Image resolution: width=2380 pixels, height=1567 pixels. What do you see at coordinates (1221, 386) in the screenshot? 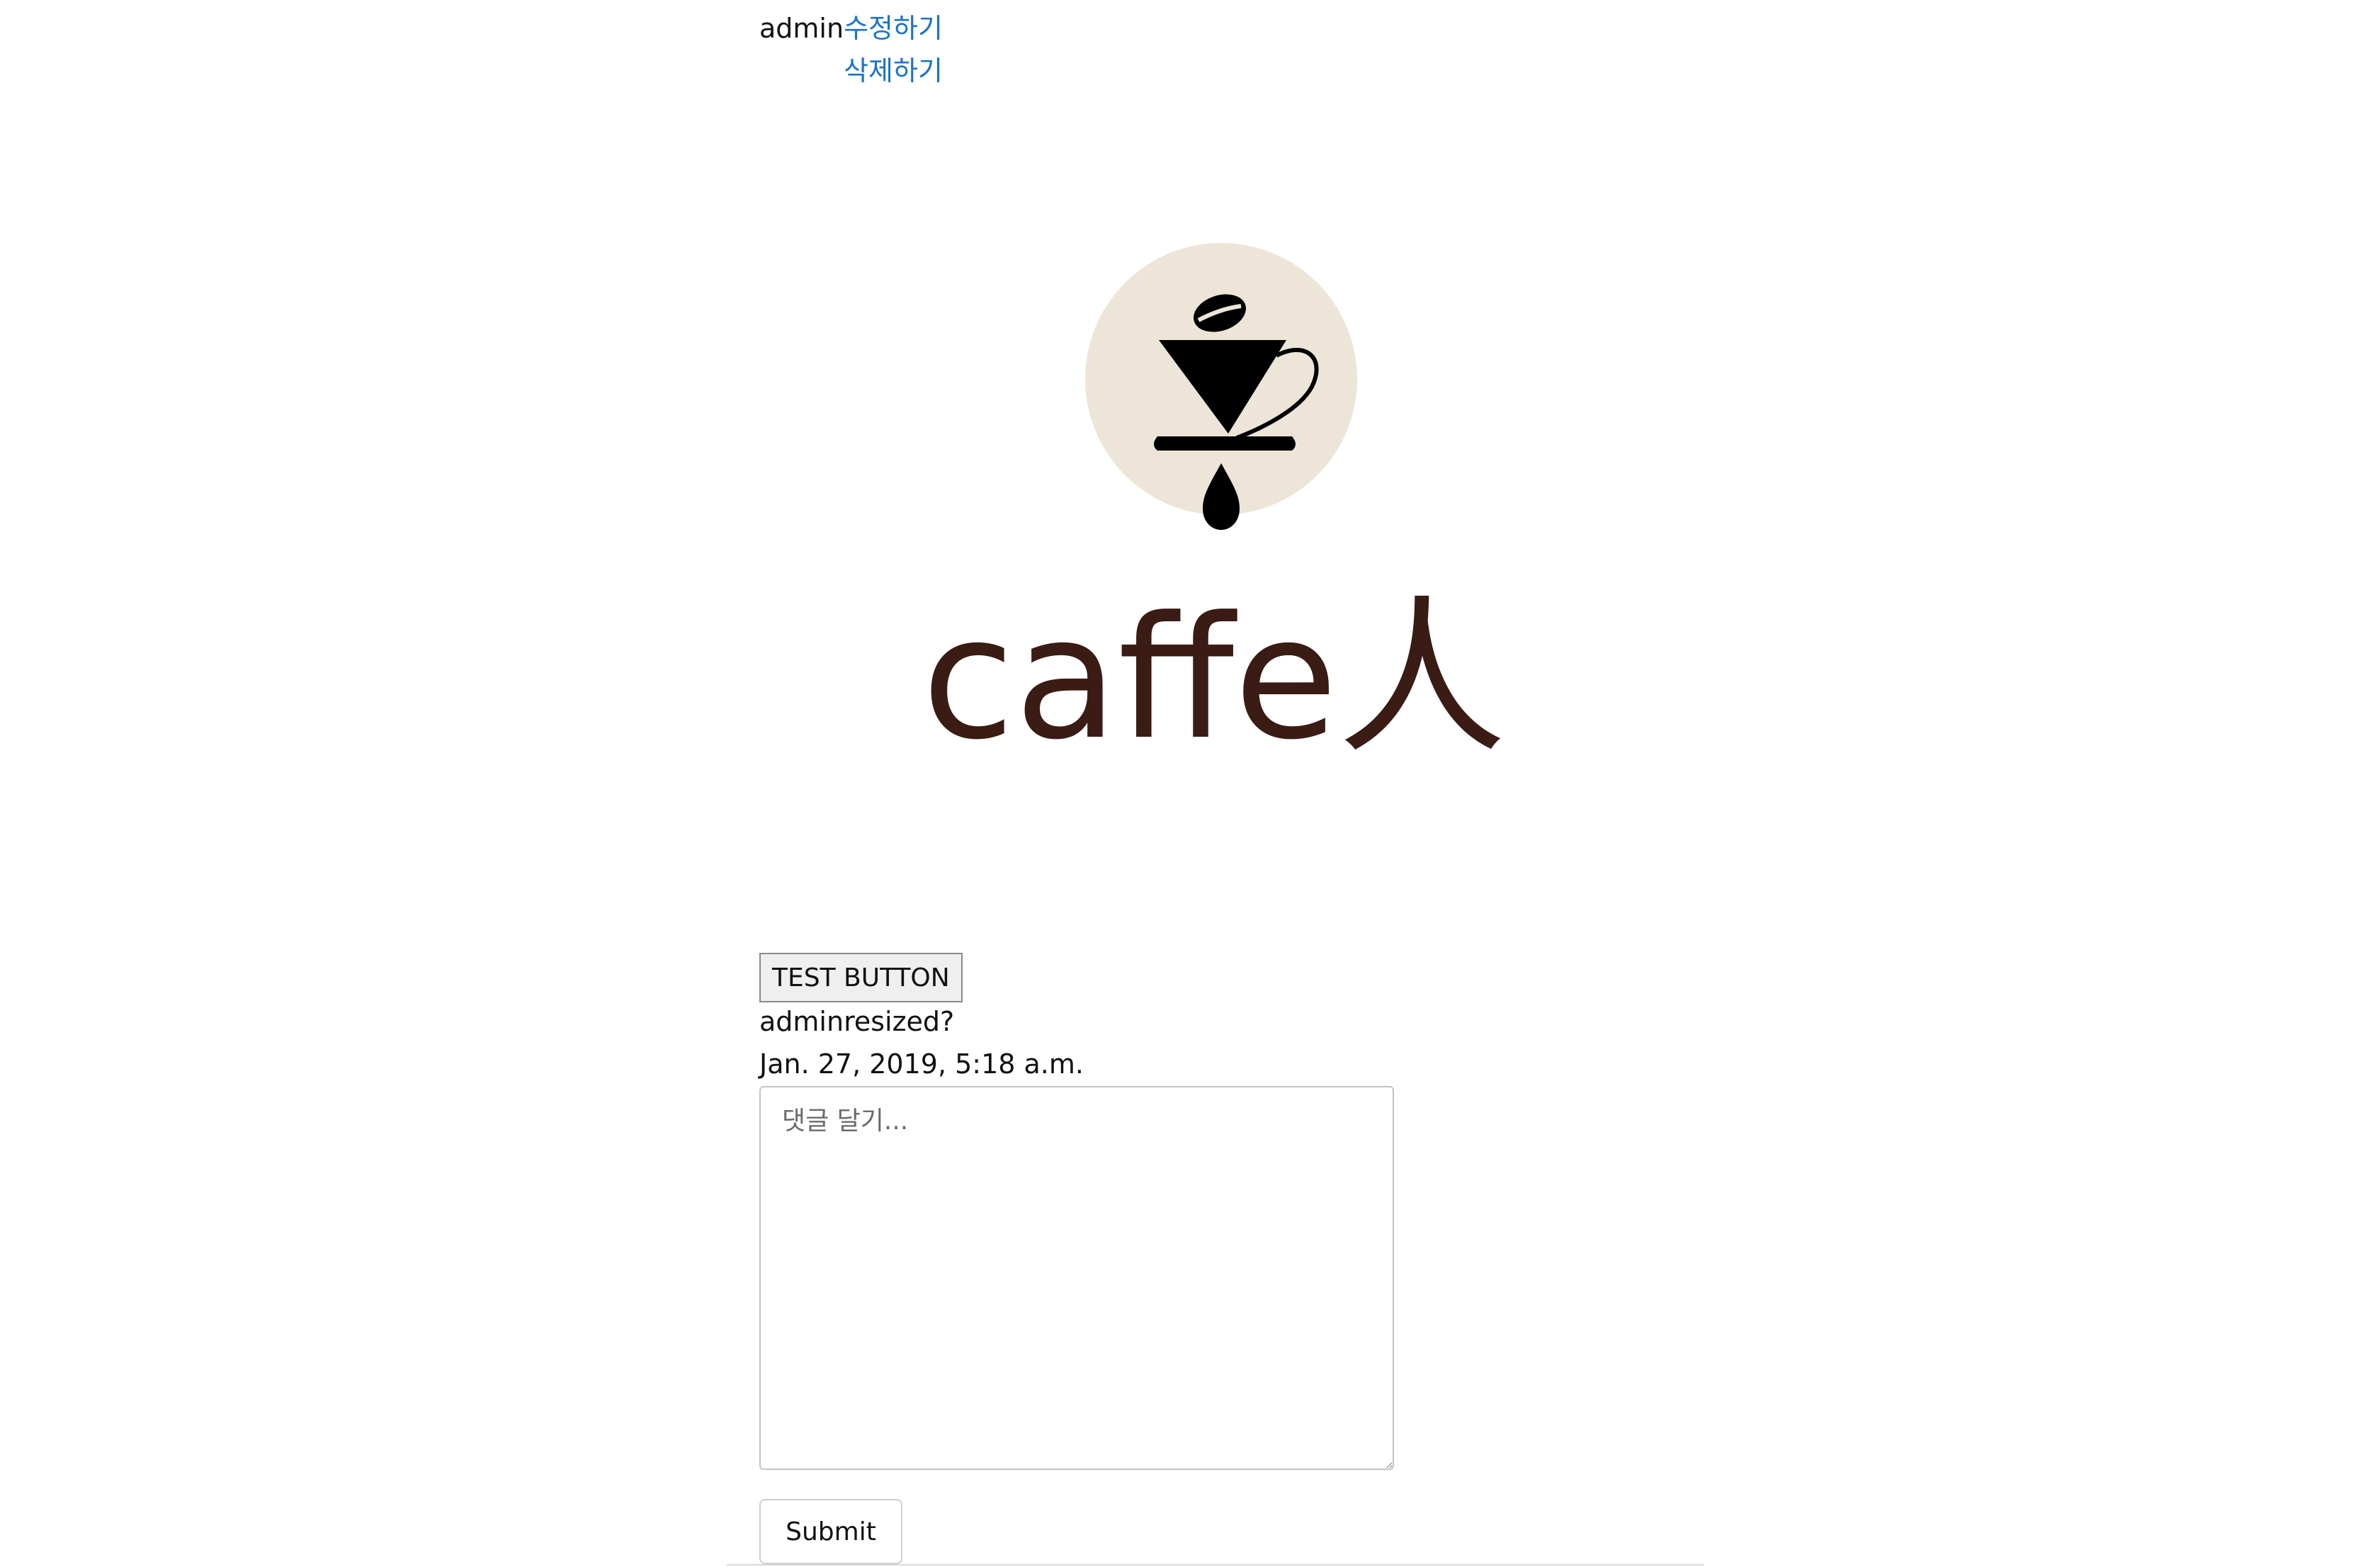
I see `dripper-emblem` at bounding box center [1221, 386].